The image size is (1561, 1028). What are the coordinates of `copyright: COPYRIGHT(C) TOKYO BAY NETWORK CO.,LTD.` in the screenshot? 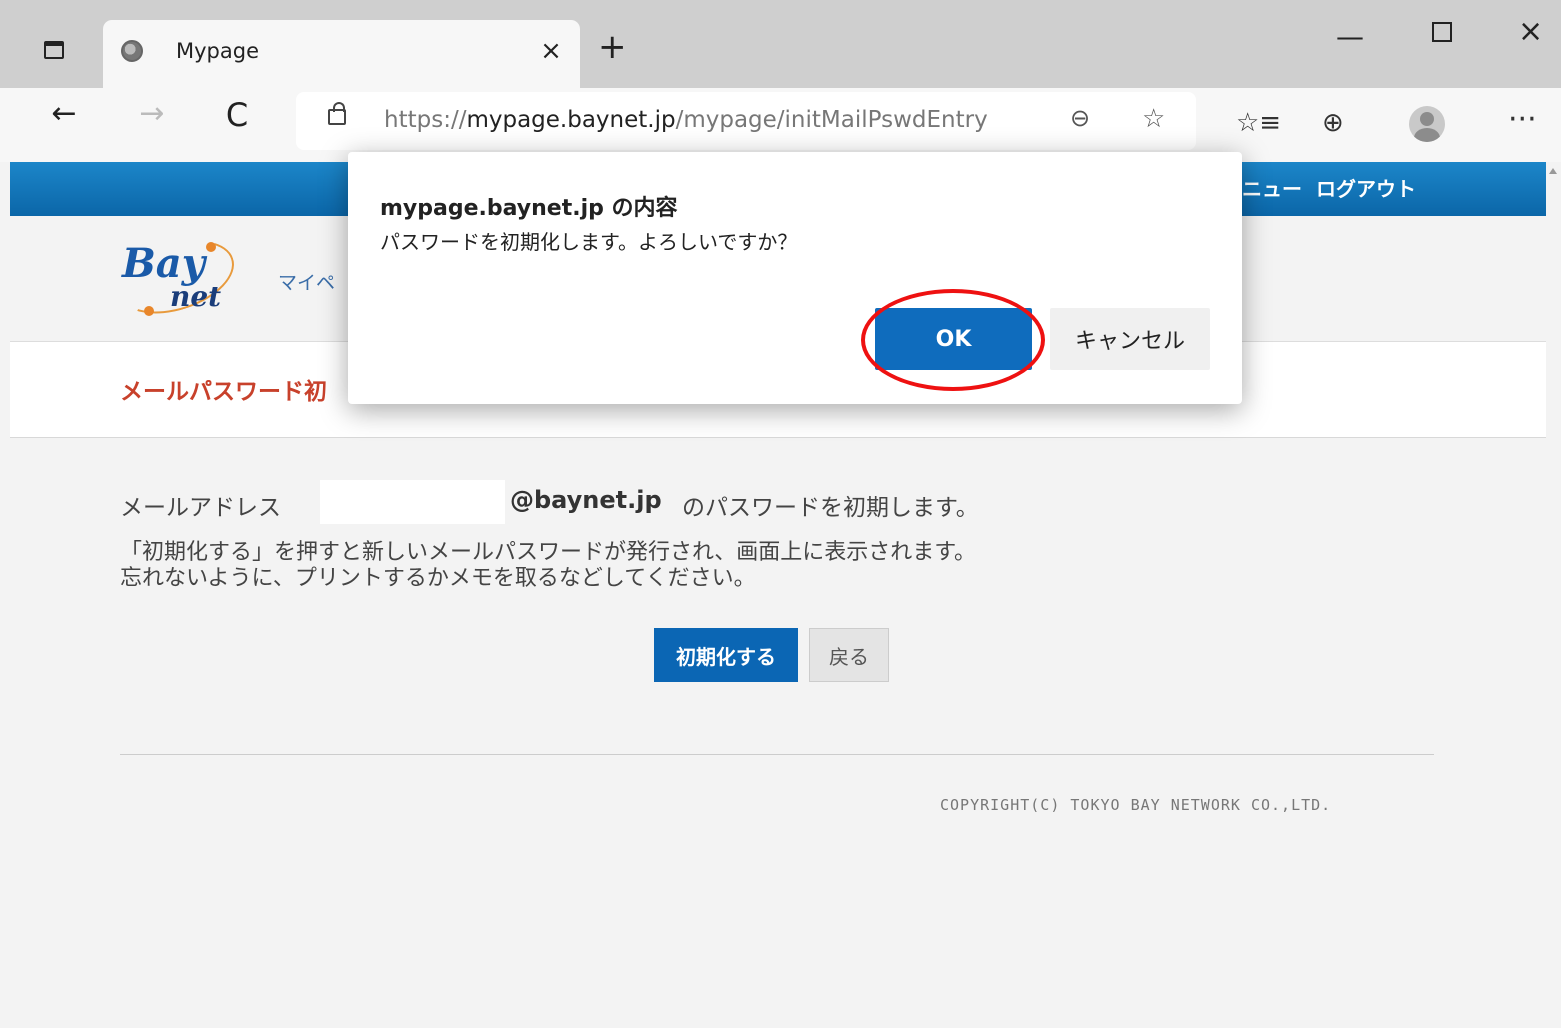 It's located at (1136, 805).